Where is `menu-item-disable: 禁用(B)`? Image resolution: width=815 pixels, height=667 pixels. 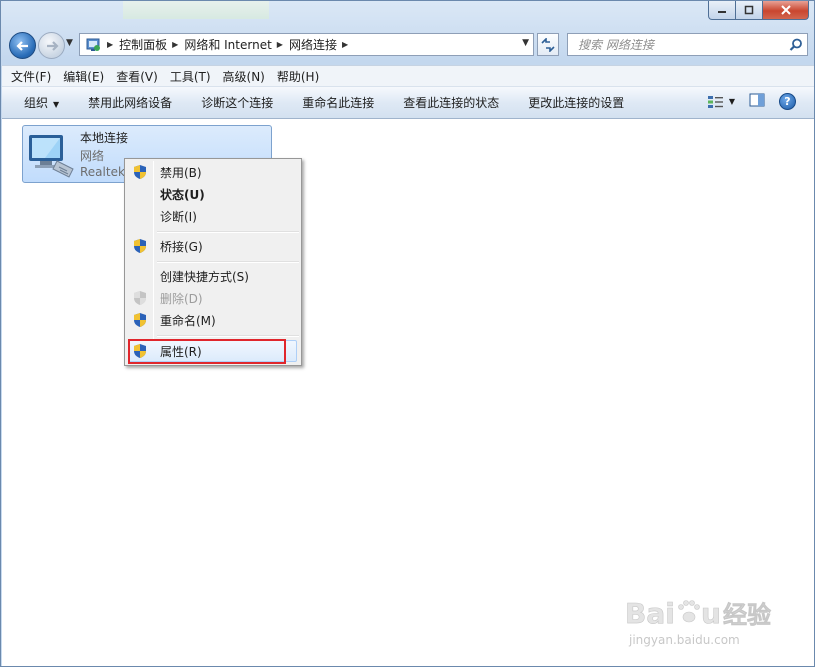 menu-item-disable: 禁用(B) is located at coordinates (213, 172).